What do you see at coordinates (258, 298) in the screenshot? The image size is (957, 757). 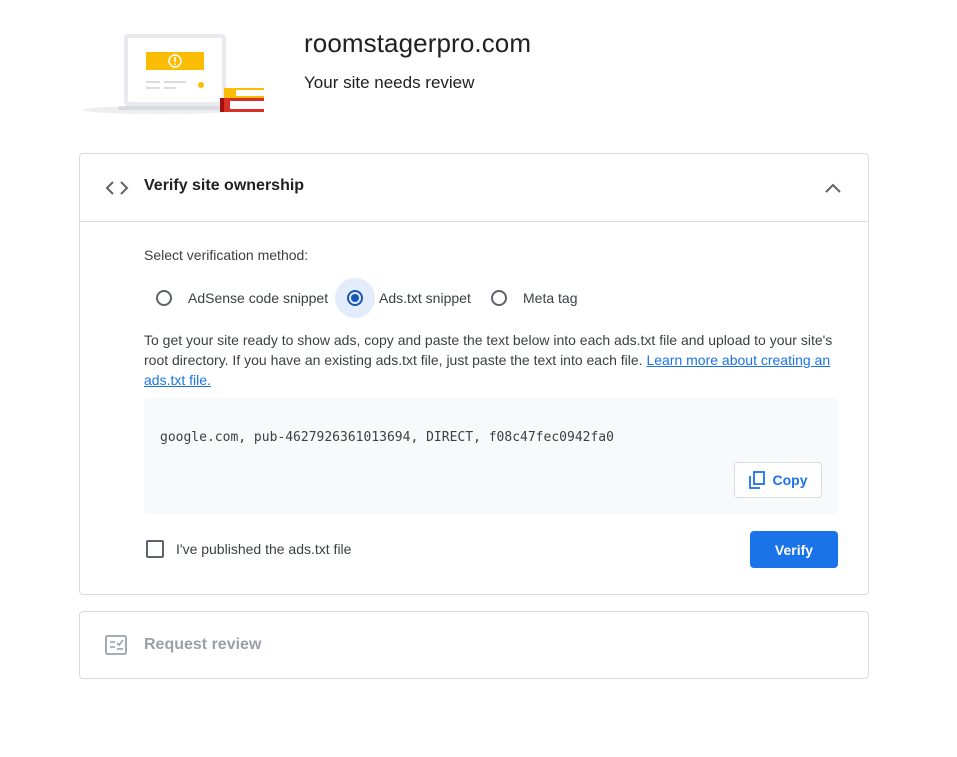 I see `radio-label: AdSense code snippet` at bounding box center [258, 298].